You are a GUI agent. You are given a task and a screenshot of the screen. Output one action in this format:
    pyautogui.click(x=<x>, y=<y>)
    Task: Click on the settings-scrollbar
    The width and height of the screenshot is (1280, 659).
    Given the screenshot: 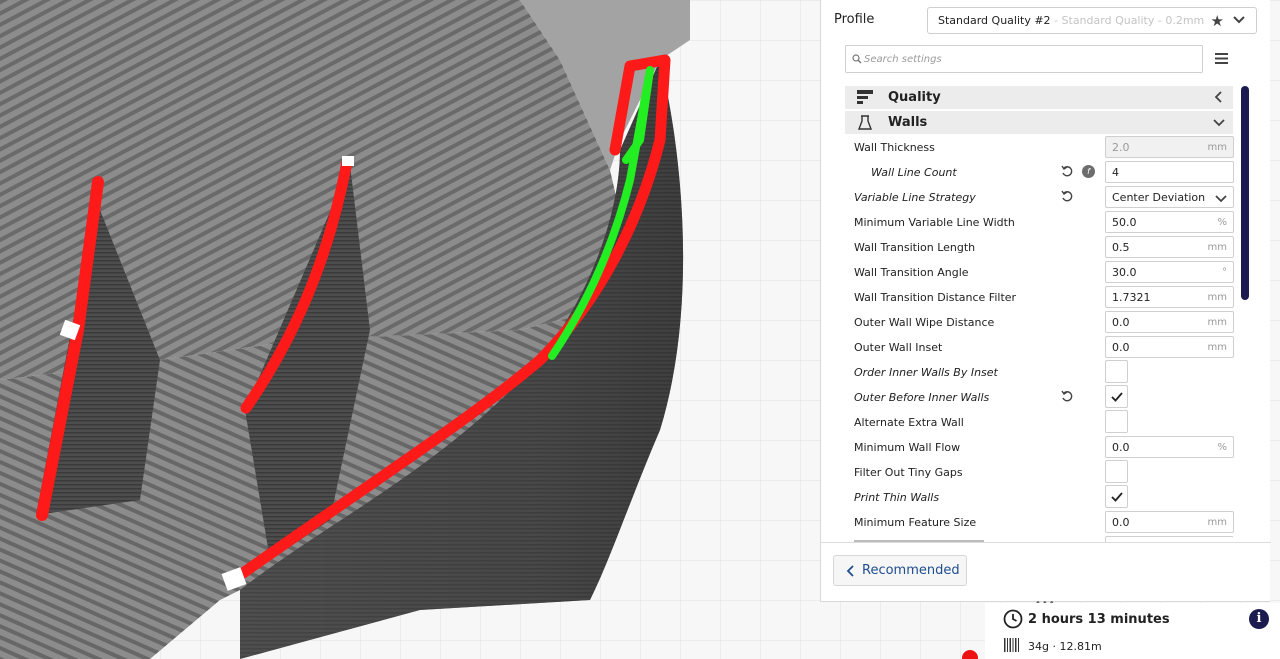 What is the action you would take?
    pyautogui.click(x=1245, y=193)
    